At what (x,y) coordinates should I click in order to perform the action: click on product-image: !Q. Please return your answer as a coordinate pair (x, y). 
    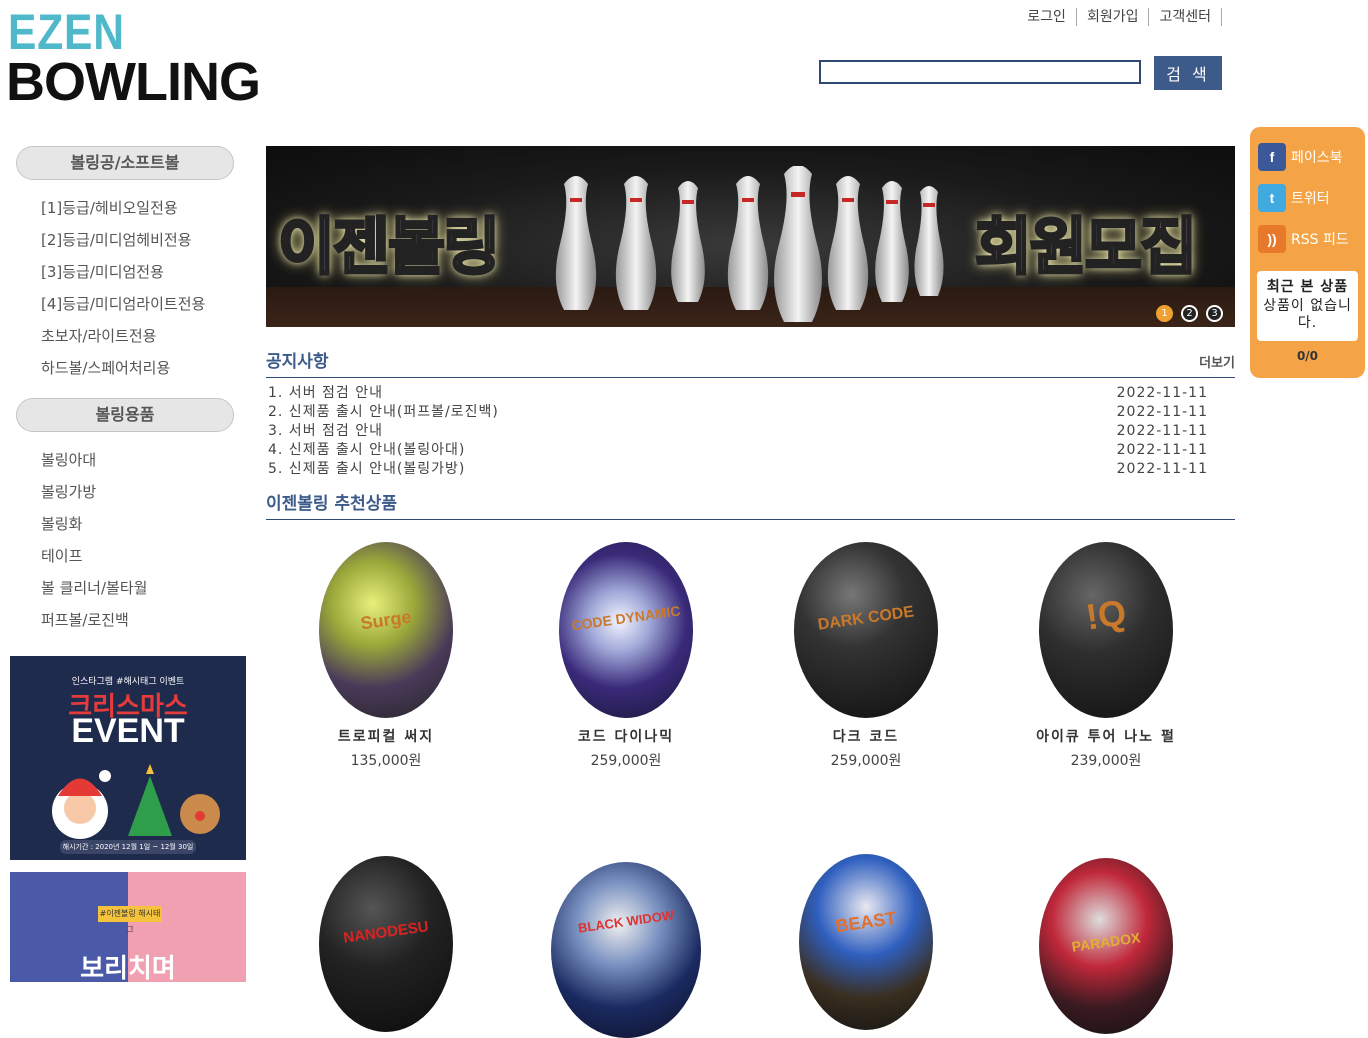
    Looking at the image, I should click on (1106, 630).